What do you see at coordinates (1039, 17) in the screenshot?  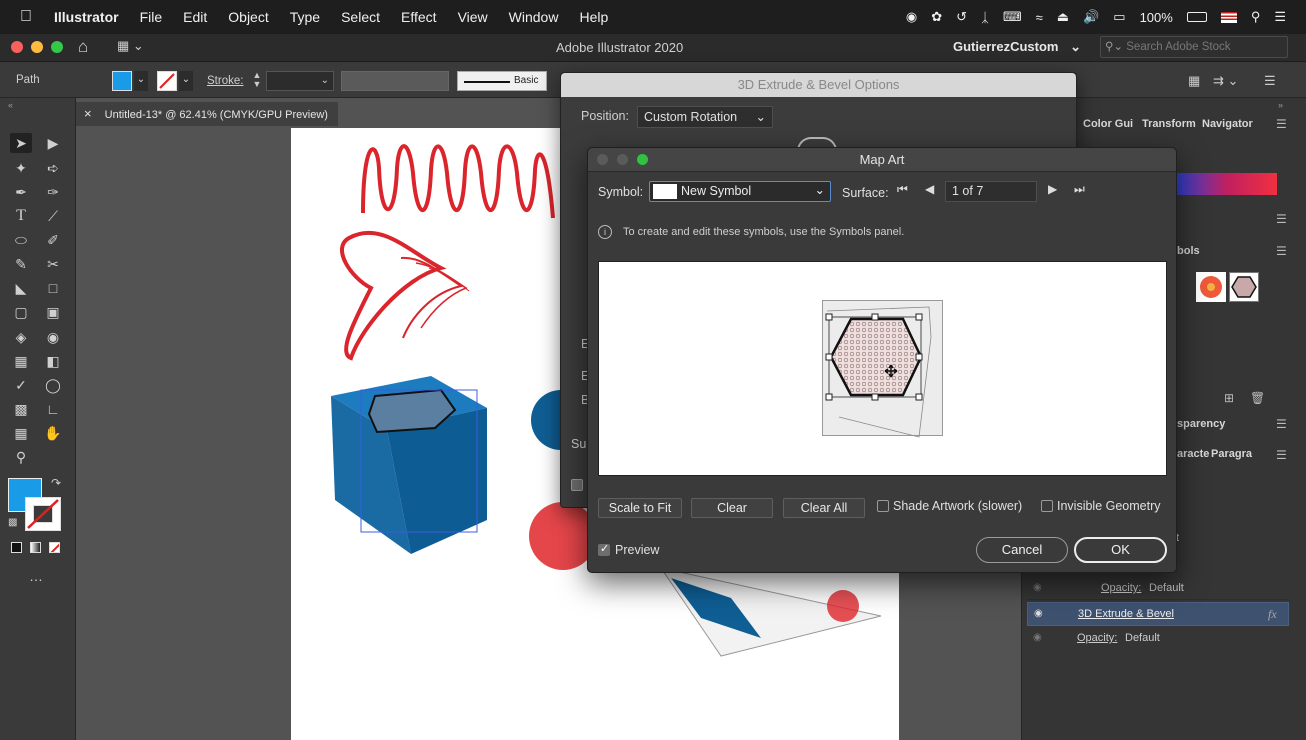 I see `wifi-icon: ≈` at bounding box center [1039, 17].